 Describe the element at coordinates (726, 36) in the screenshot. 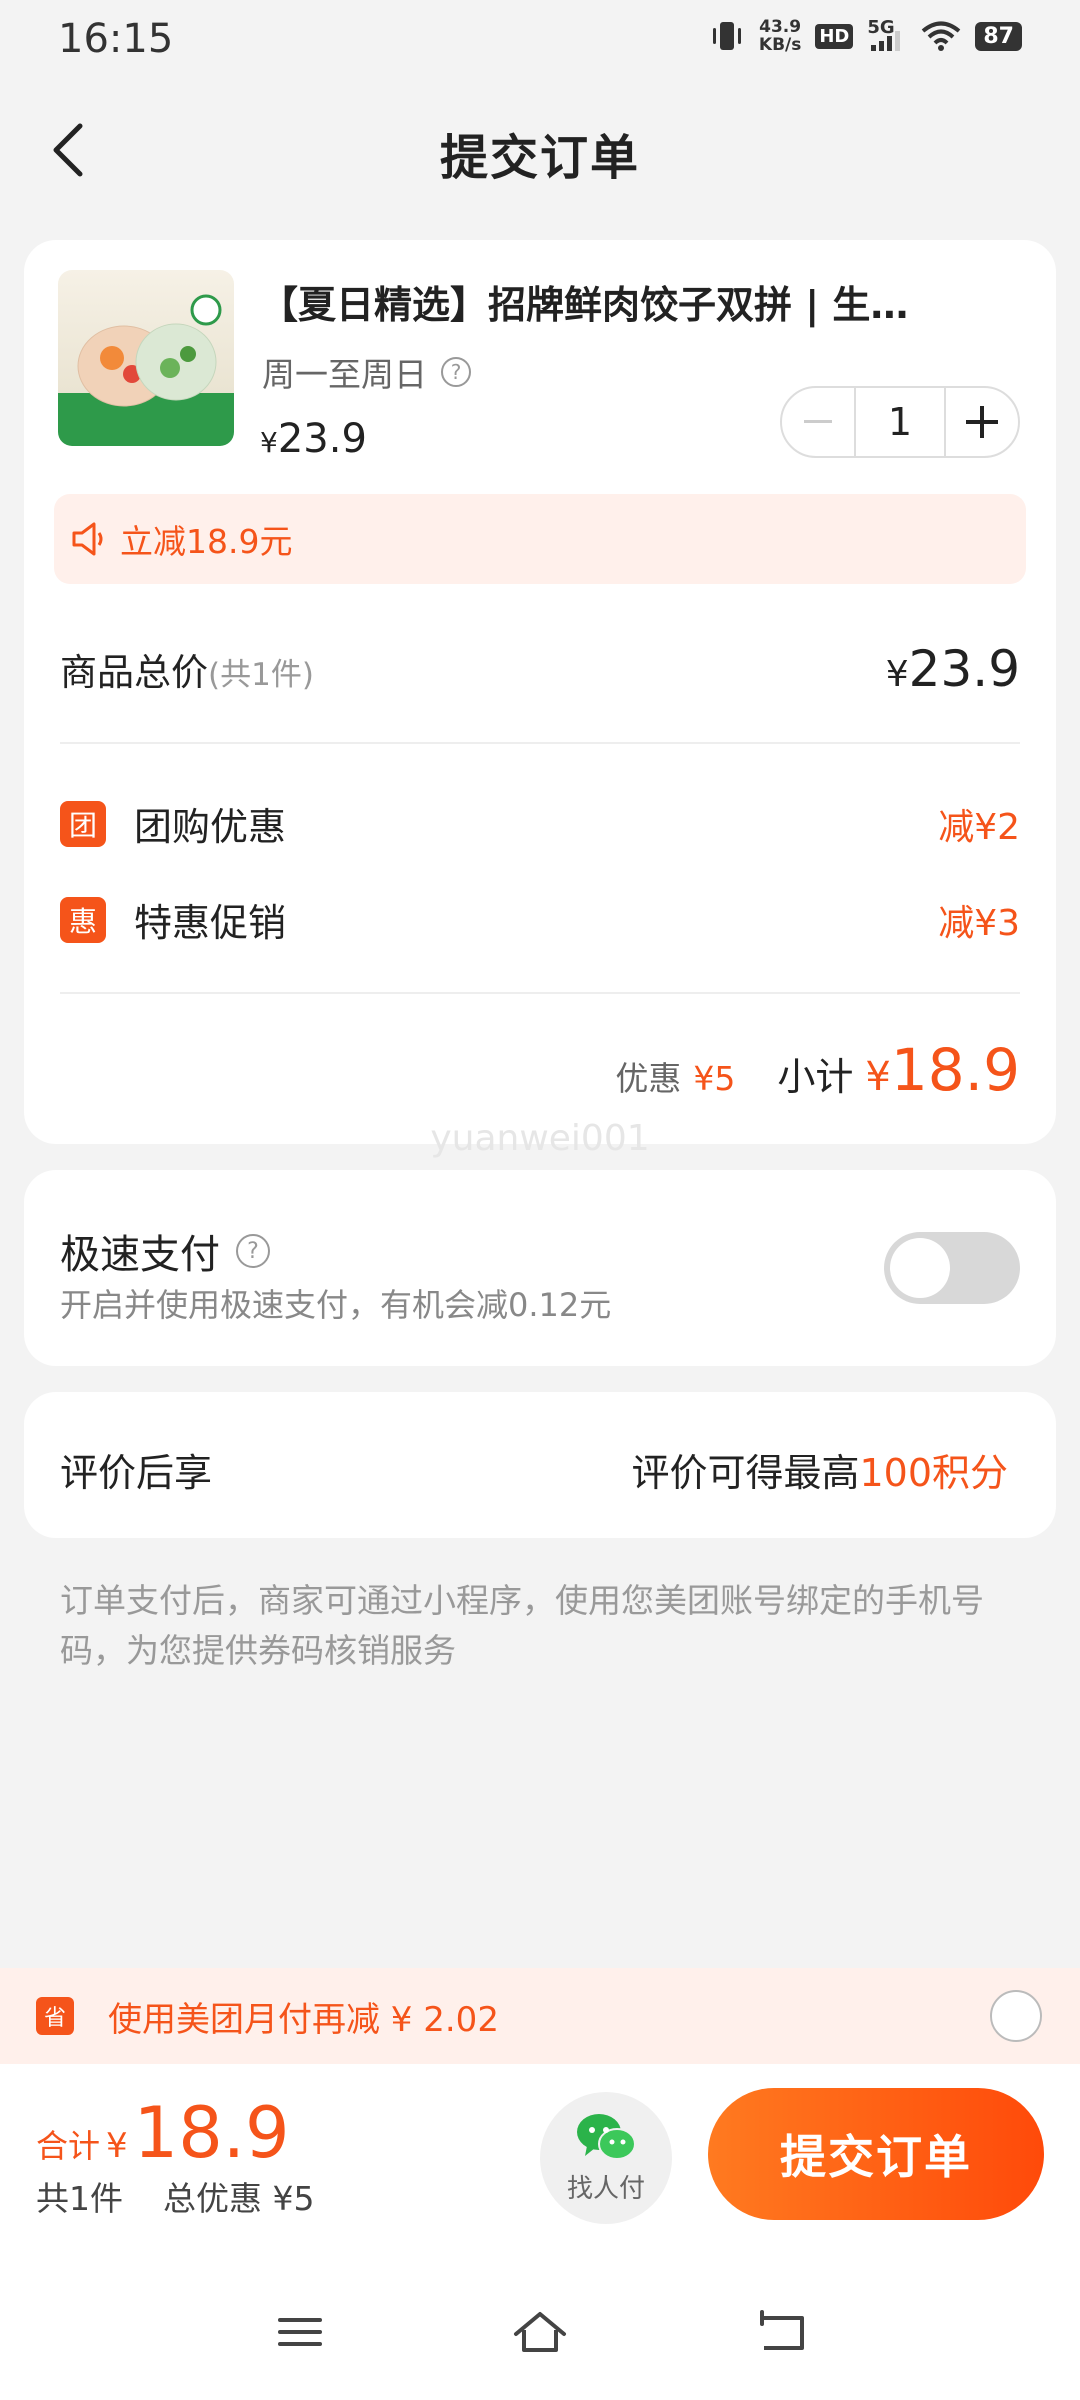

I see `vibrate-icon` at that location.